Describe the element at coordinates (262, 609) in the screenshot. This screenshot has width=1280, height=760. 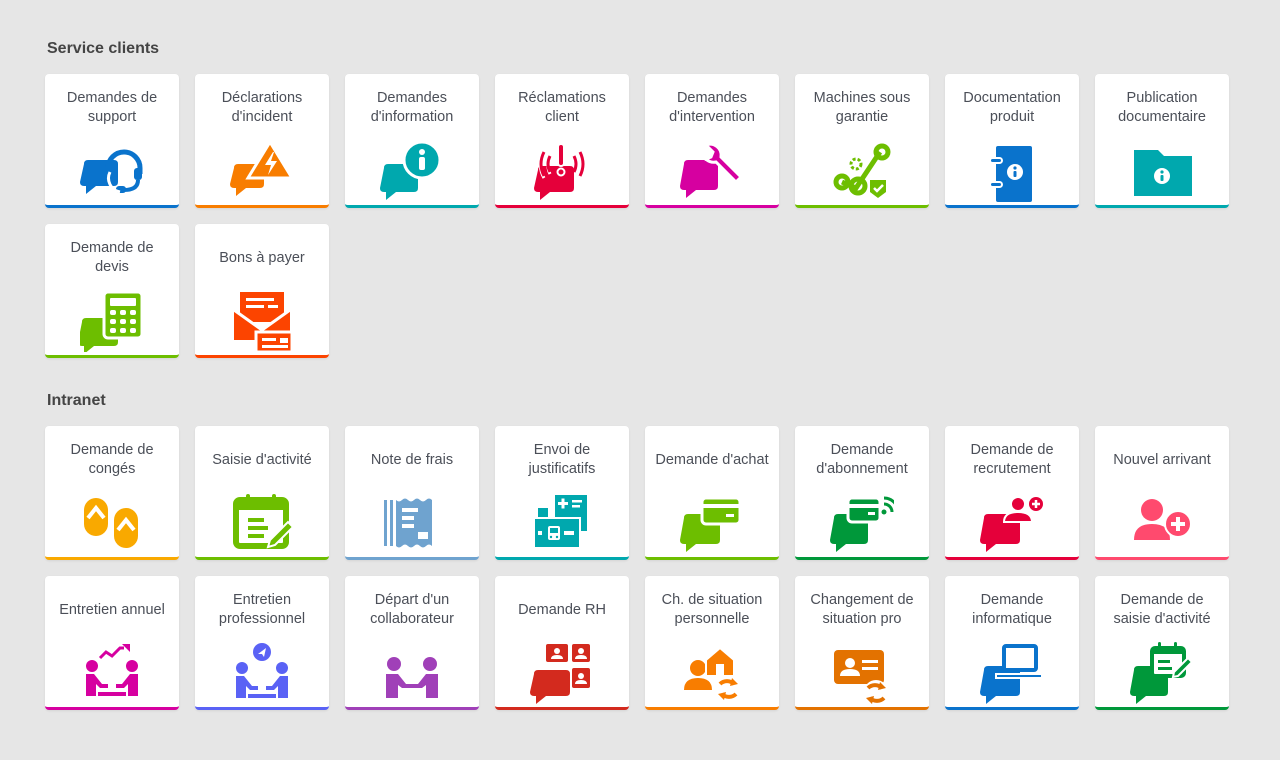
I see `tile-label: Entretien professionnel` at that location.